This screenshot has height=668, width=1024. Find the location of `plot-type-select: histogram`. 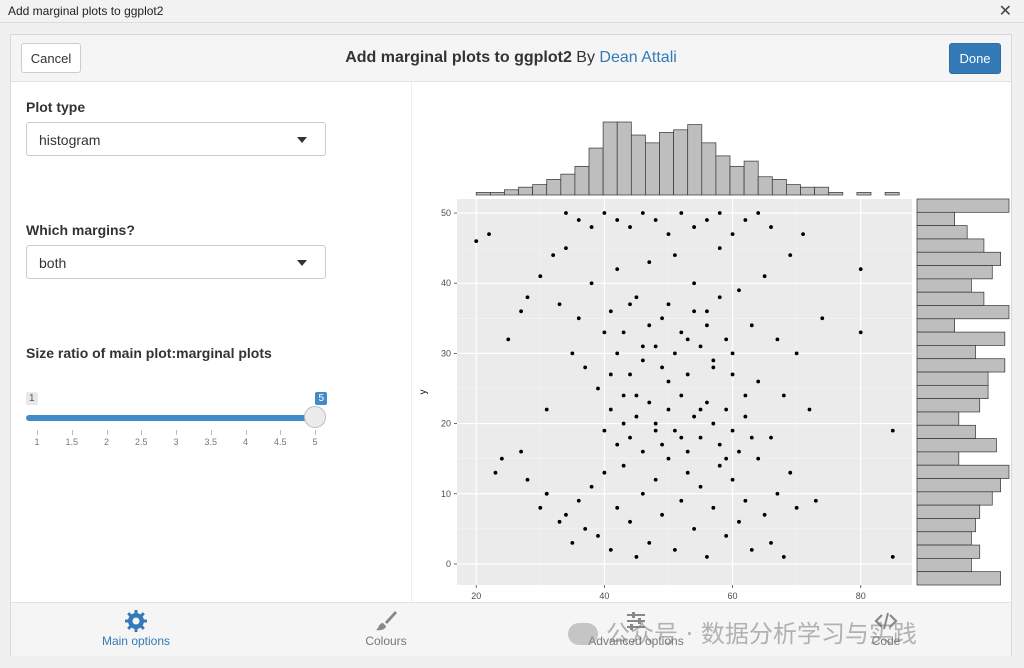

plot-type-select: histogram is located at coordinates (176, 139).